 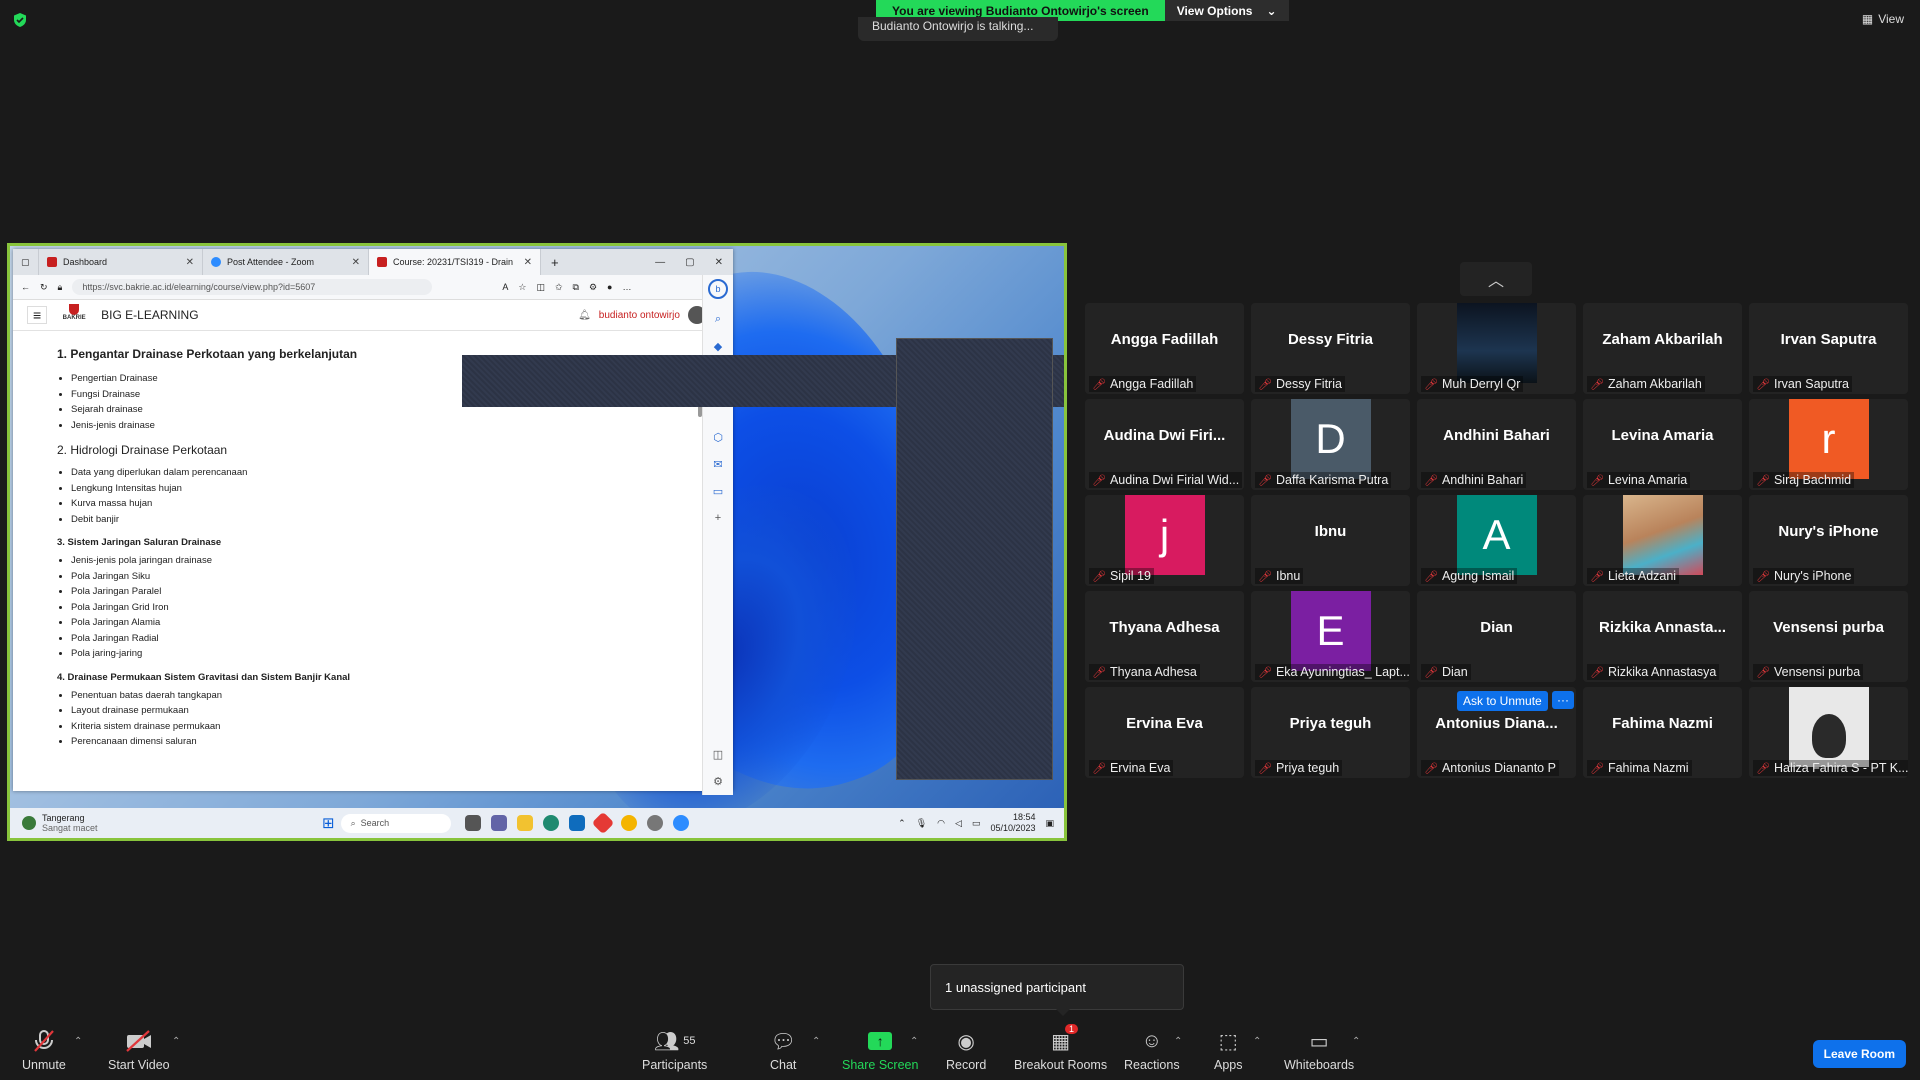 What do you see at coordinates (593, 287) in the screenshot?
I see `extensions-icon: ⚙` at bounding box center [593, 287].